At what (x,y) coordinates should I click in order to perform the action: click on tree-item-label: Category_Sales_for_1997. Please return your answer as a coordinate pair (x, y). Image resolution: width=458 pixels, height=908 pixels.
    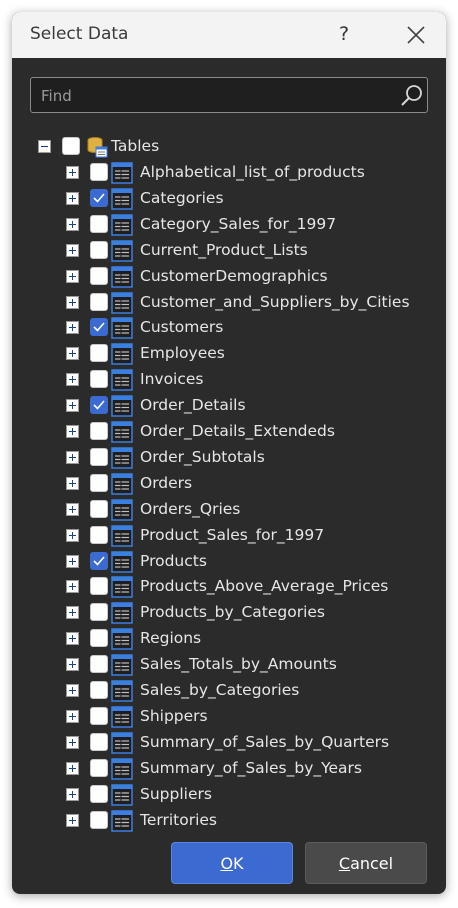
    Looking at the image, I should click on (238, 223).